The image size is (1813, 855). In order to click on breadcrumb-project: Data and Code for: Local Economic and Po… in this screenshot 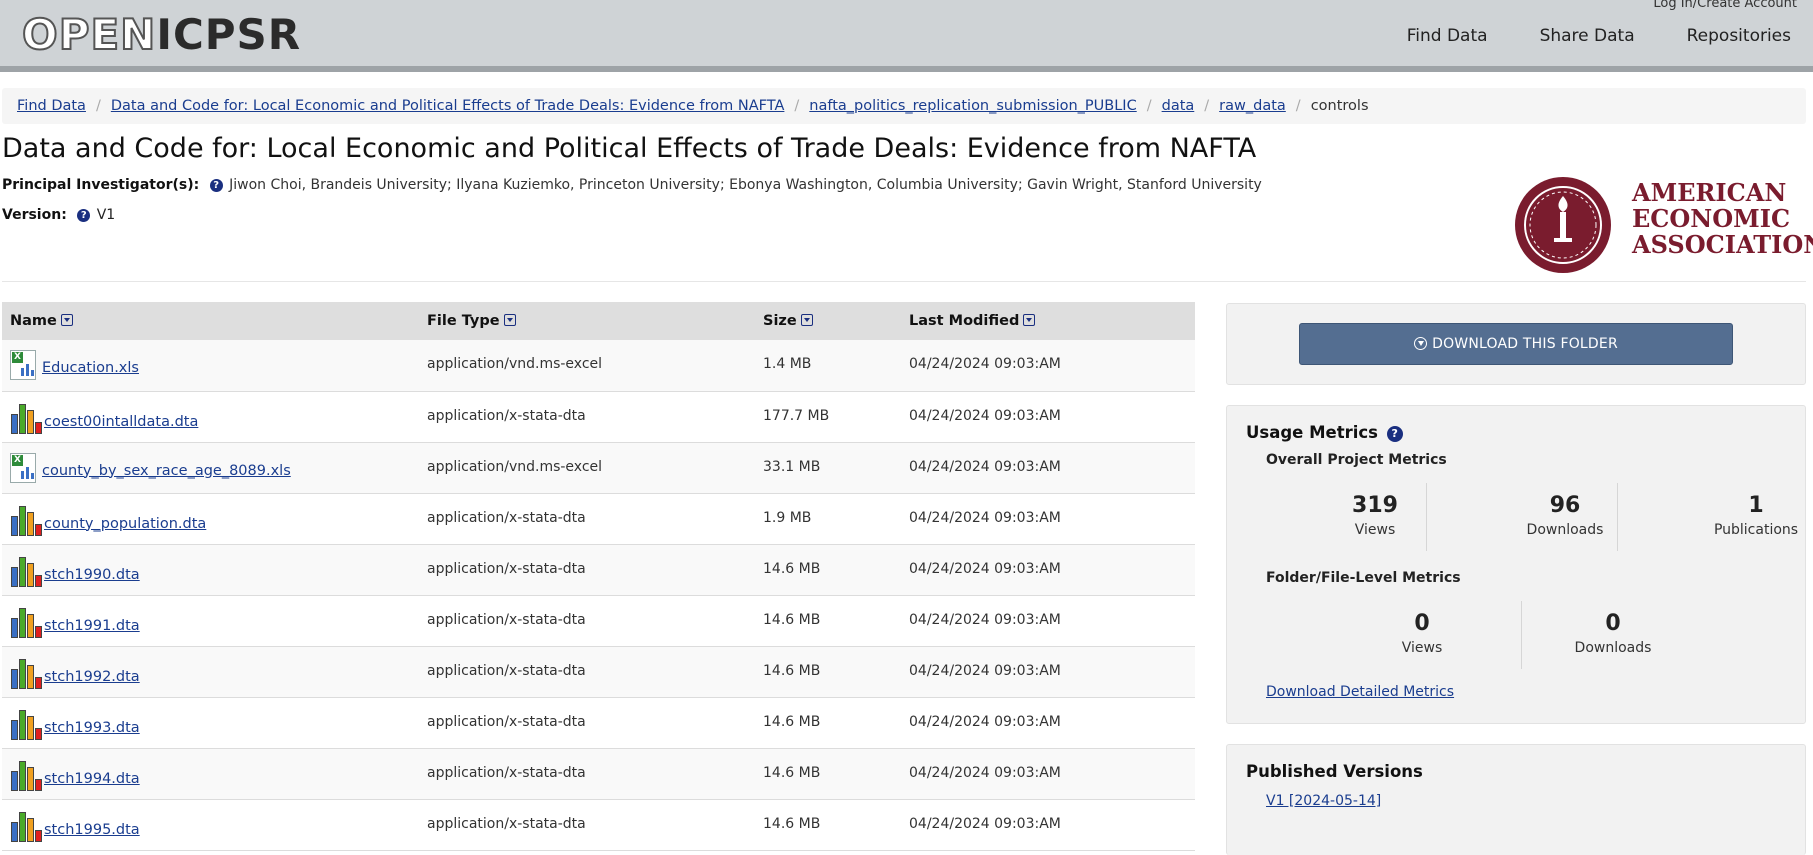, I will do `click(448, 106)`.